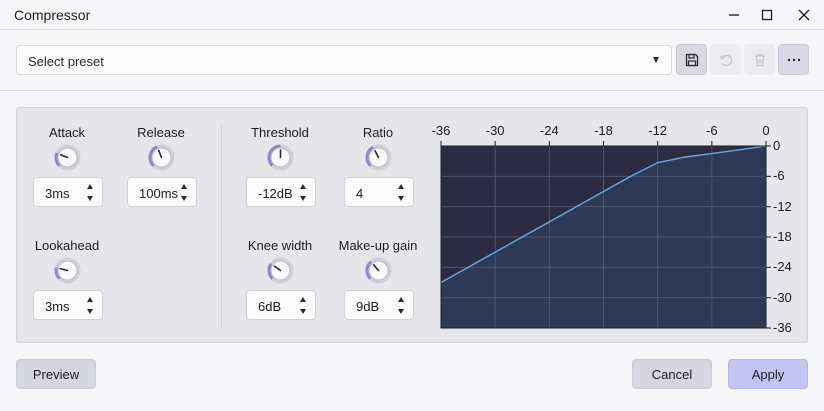 This screenshot has width=824, height=411. I want to click on y-tick-label: -6, so click(779, 176).